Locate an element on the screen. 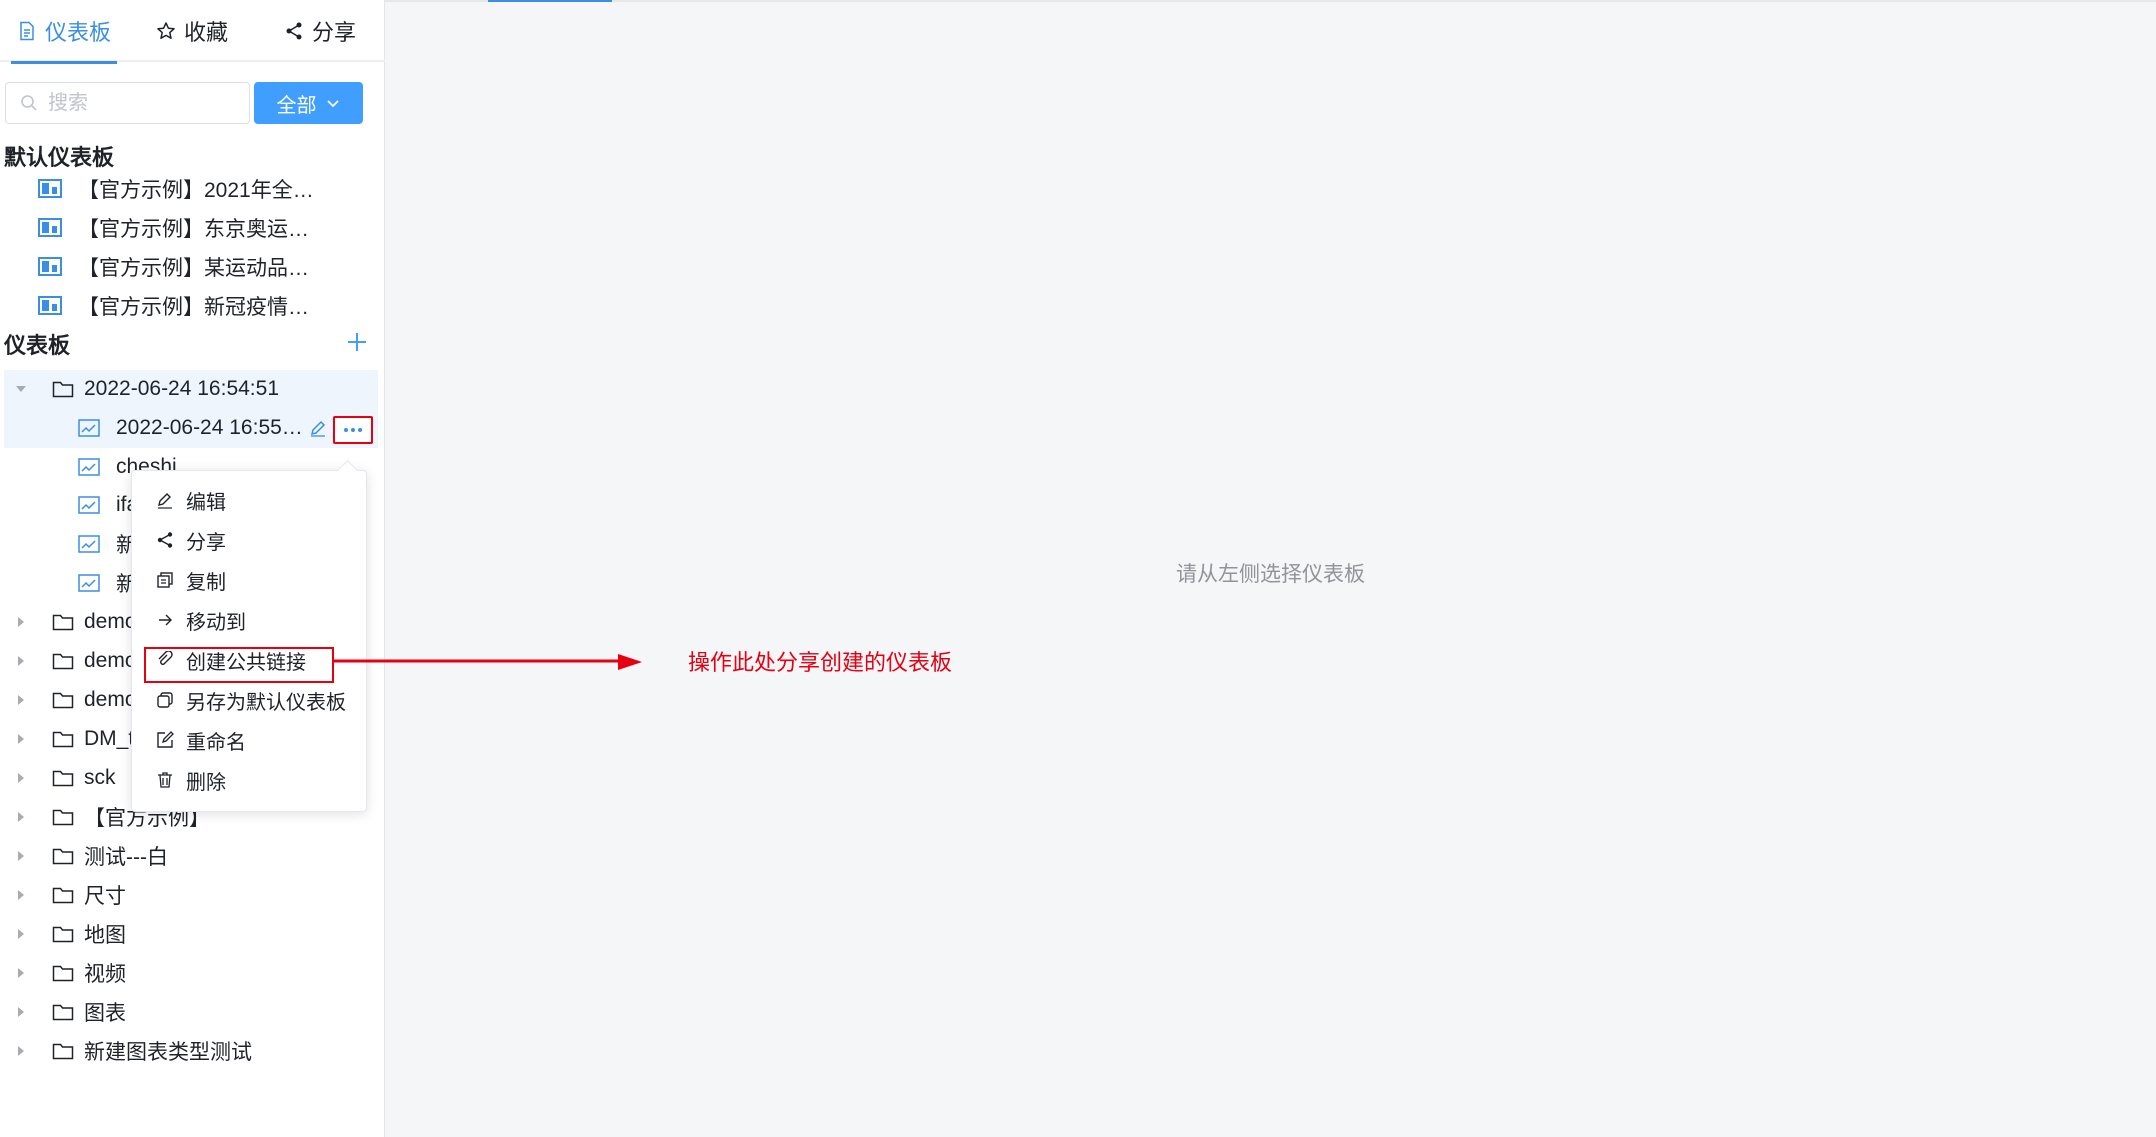  menu-item-move-to: 移动到 is located at coordinates (250, 620).